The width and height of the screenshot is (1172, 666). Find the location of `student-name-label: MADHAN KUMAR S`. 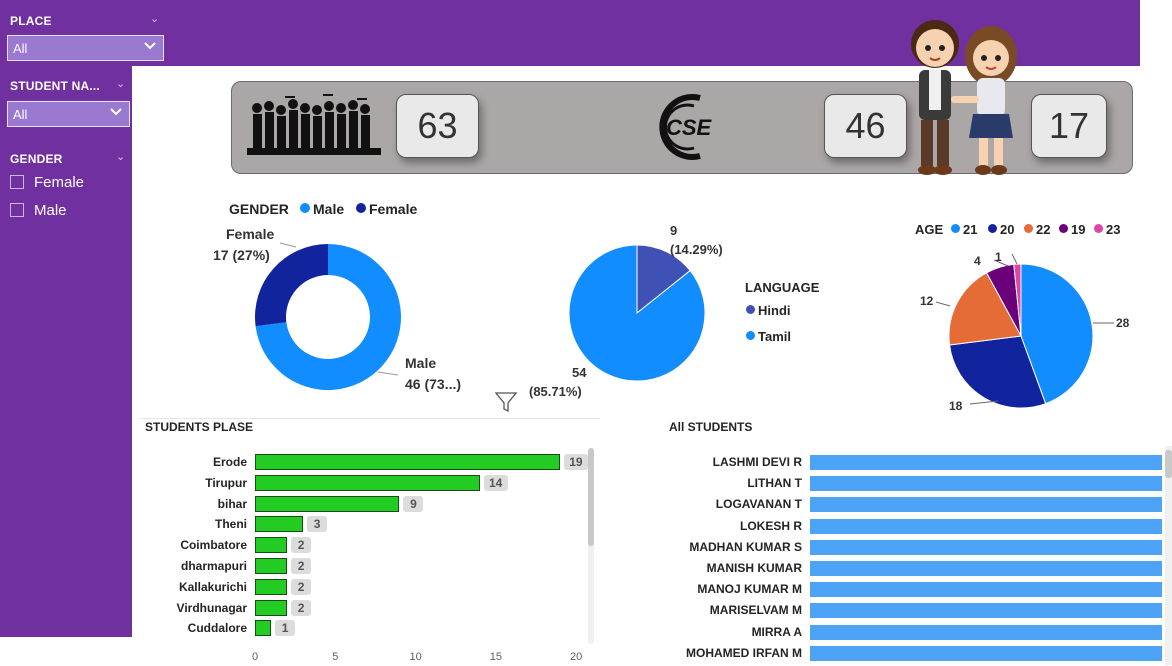

student-name-label: MADHAN KUMAR S is located at coordinates (745, 546).